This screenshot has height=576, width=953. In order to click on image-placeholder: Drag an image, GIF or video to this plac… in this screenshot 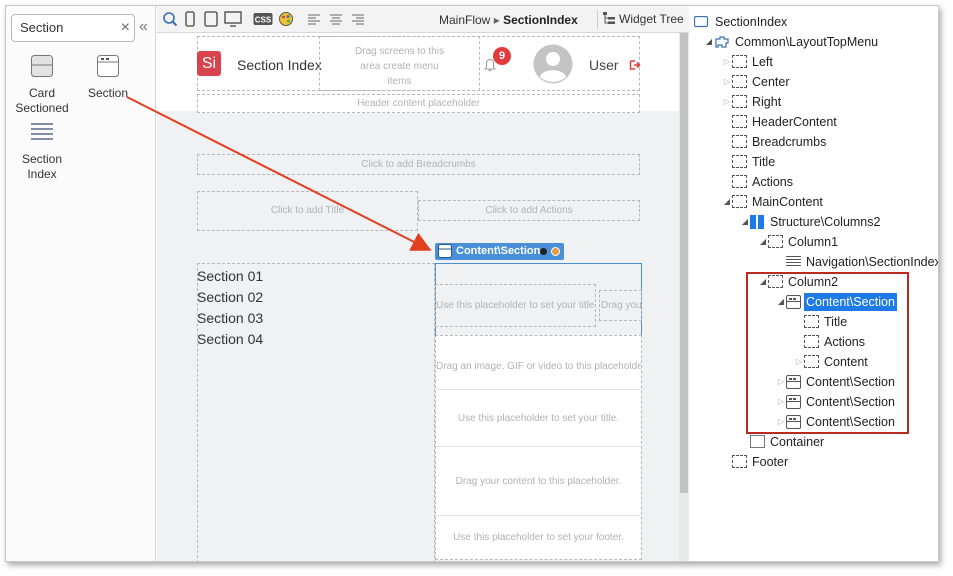, I will do `click(538, 367)`.